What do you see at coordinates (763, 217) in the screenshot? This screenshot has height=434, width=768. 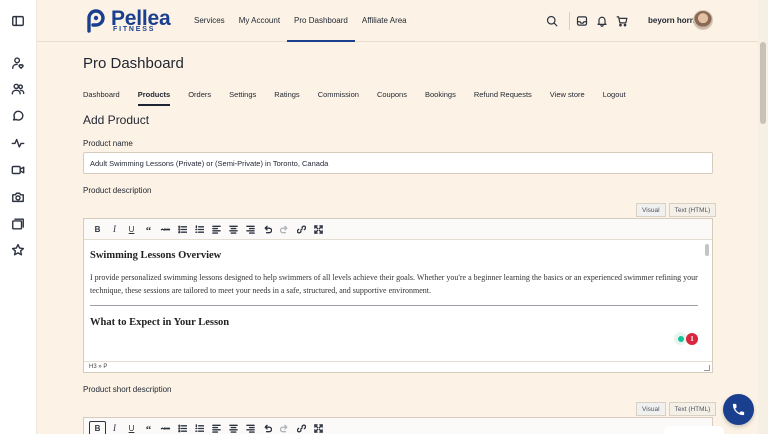 I see `page-scrollbar` at bounding box center [763, 217].